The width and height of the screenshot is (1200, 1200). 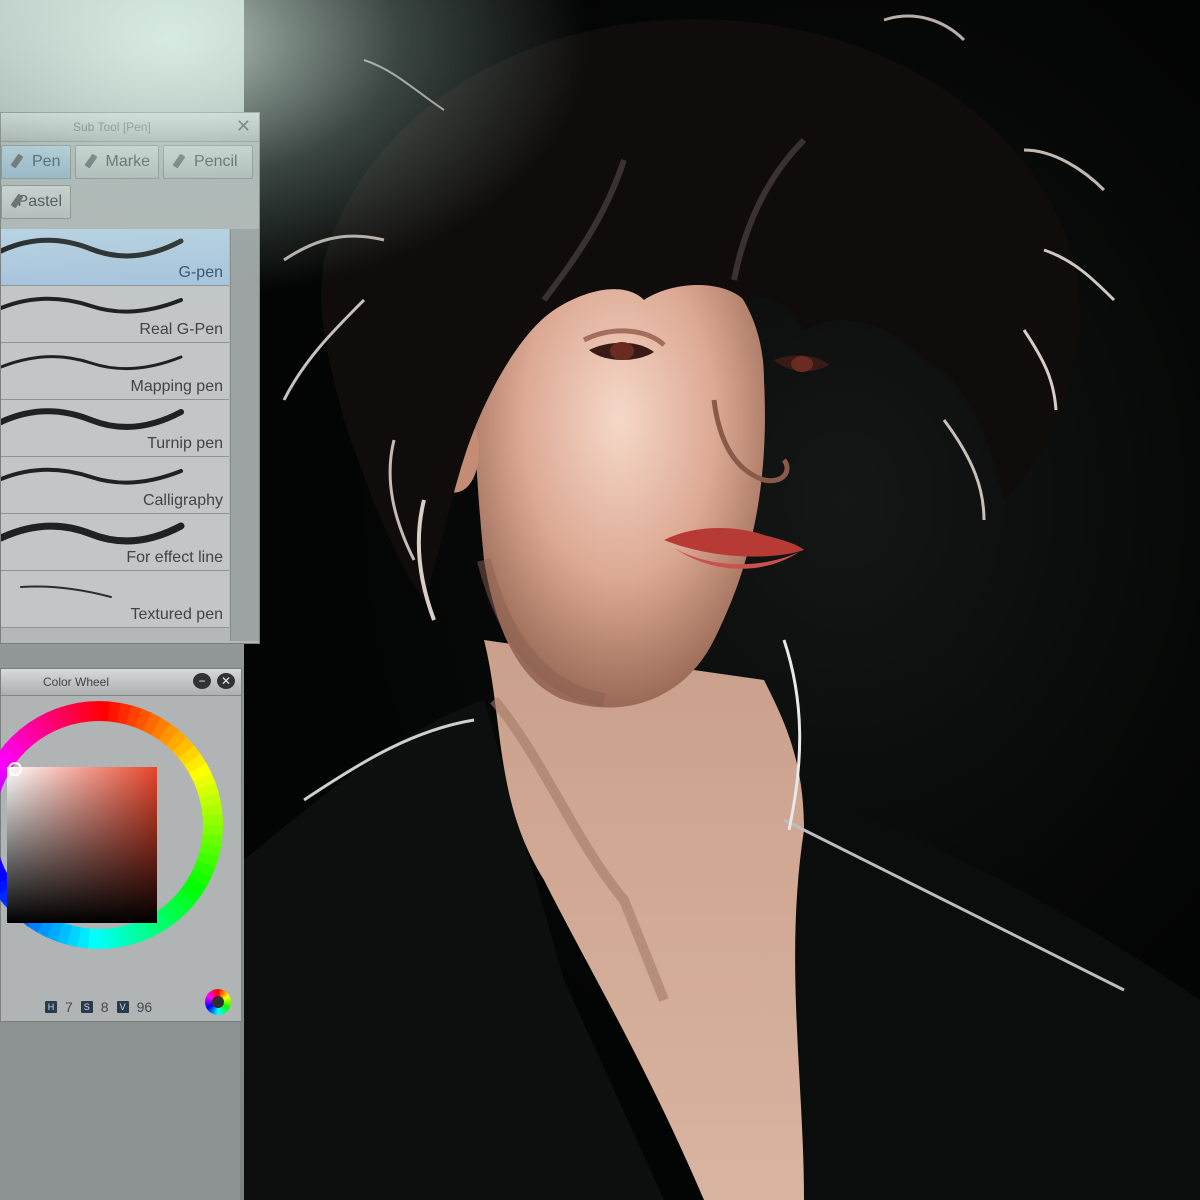 I want to click on subtool-titlebar: Sub Tool [Pen] ✕, so click(x=130, y=127).